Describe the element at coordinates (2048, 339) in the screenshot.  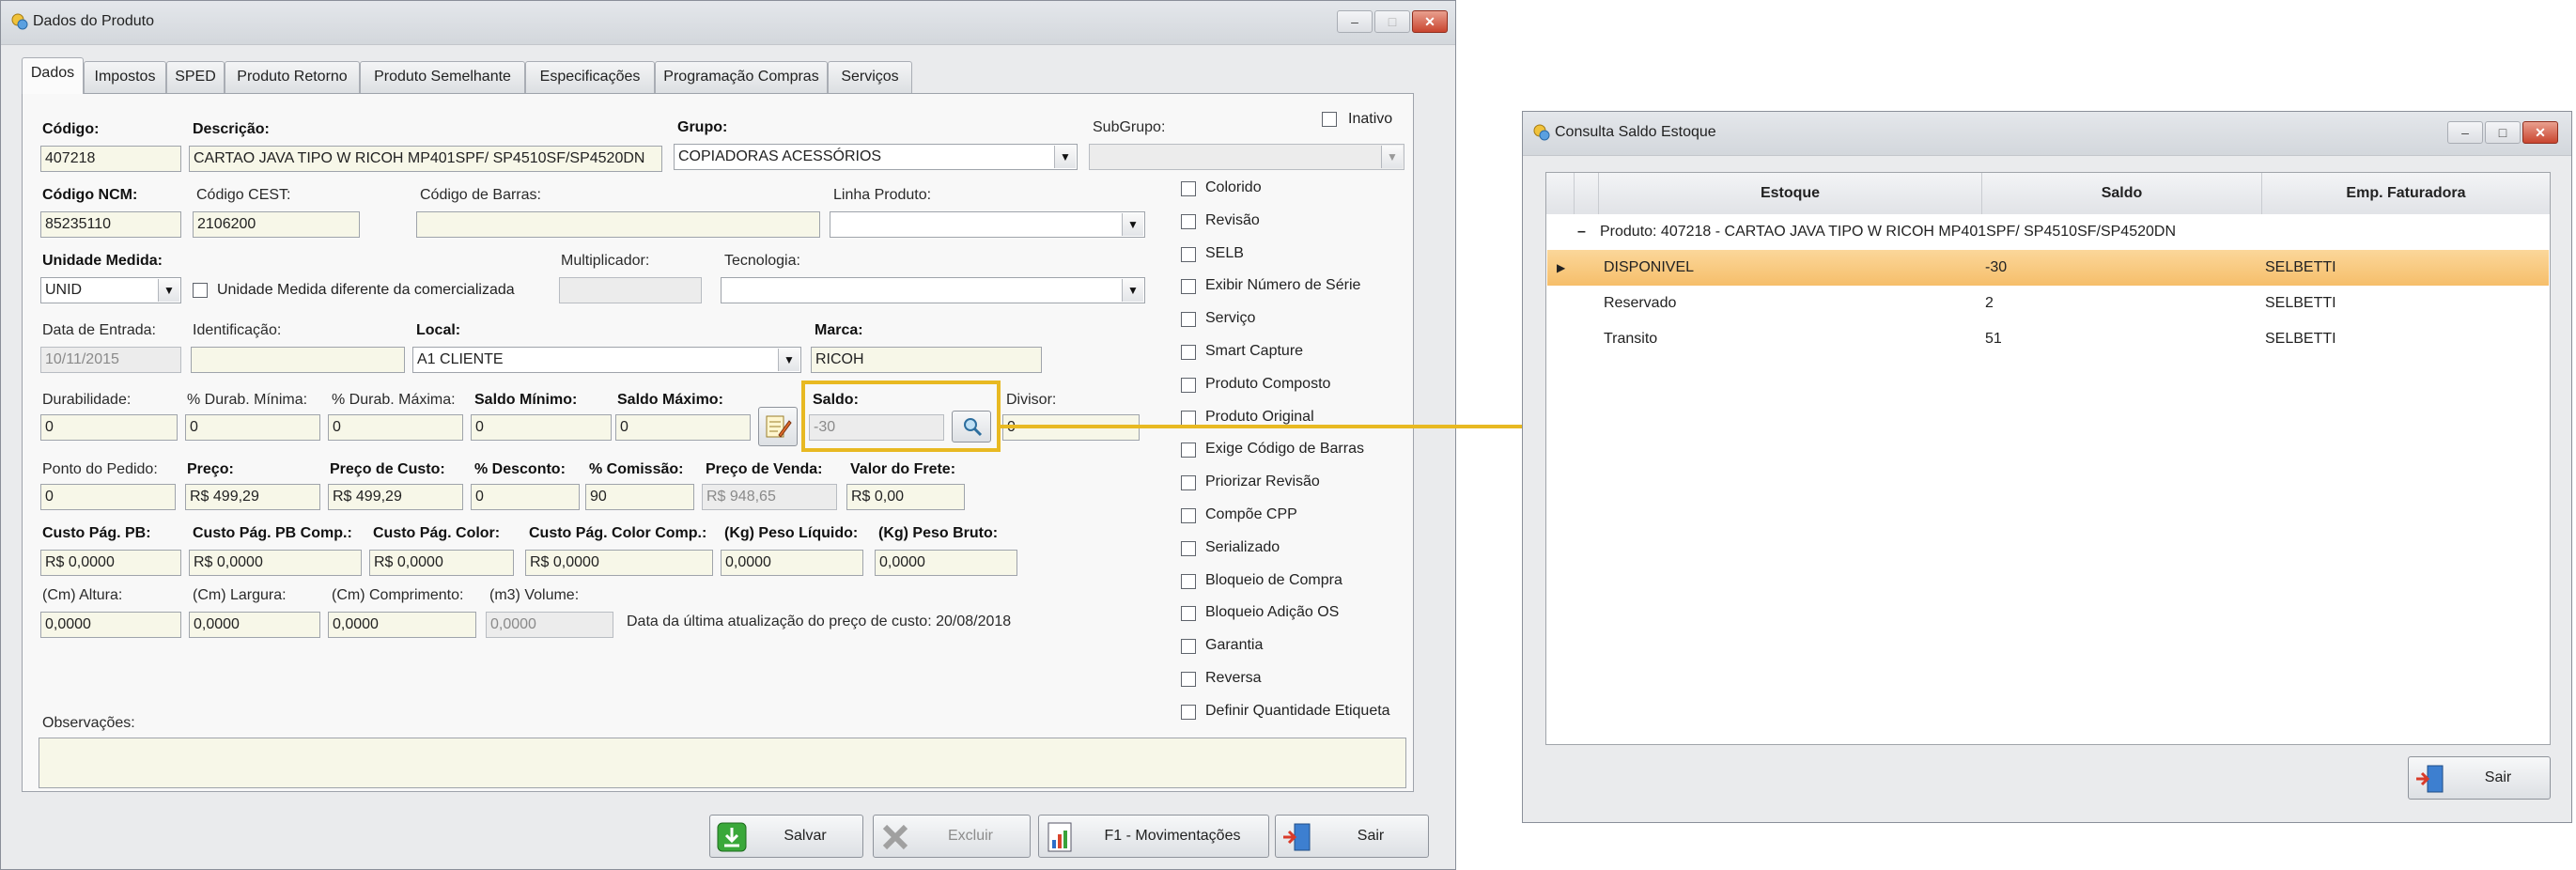
I see `table-row: Transito 51 SELBETTI` at that location.